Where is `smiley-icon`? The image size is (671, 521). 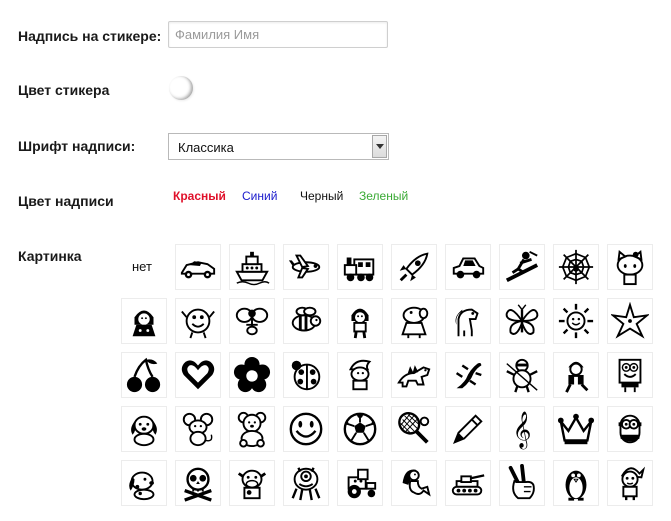 smiley-icon is located at coordinates (306, 429).